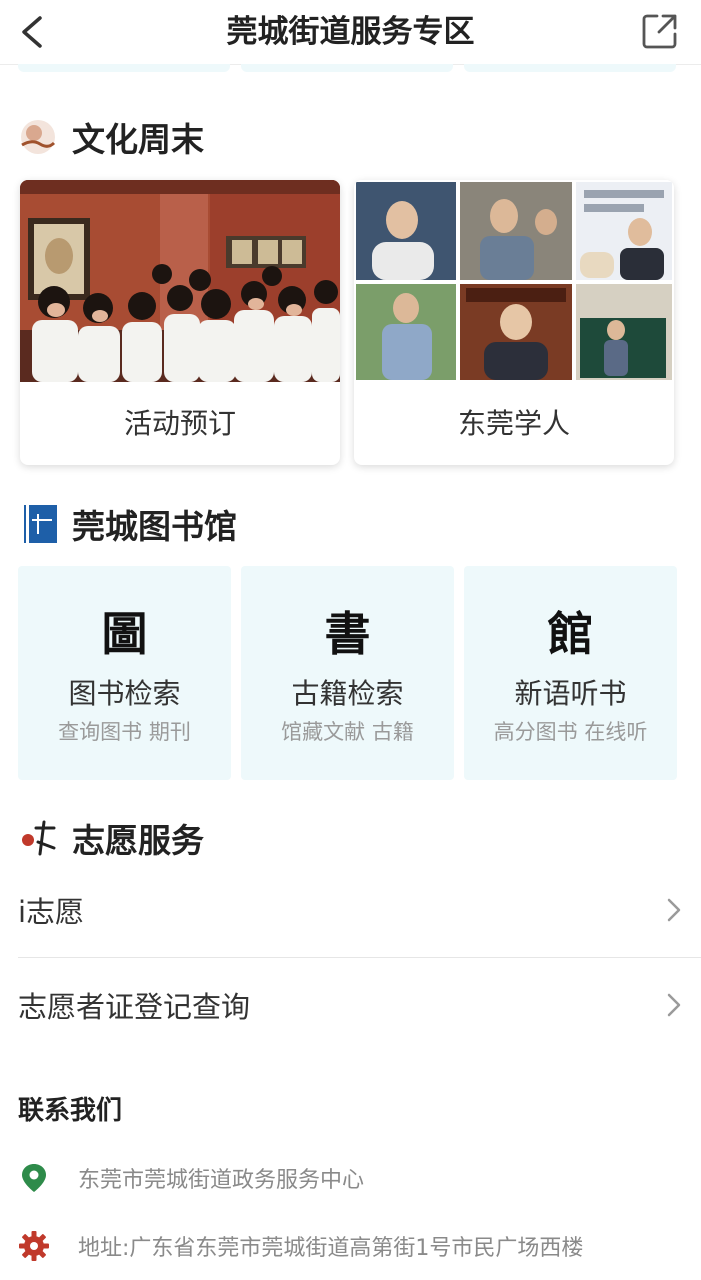  What do you see at coordinates (347, 732) in the screenshot?
I see `tile-subtitle: 馆藏文献 古籍` at bounding box center [347, 732].